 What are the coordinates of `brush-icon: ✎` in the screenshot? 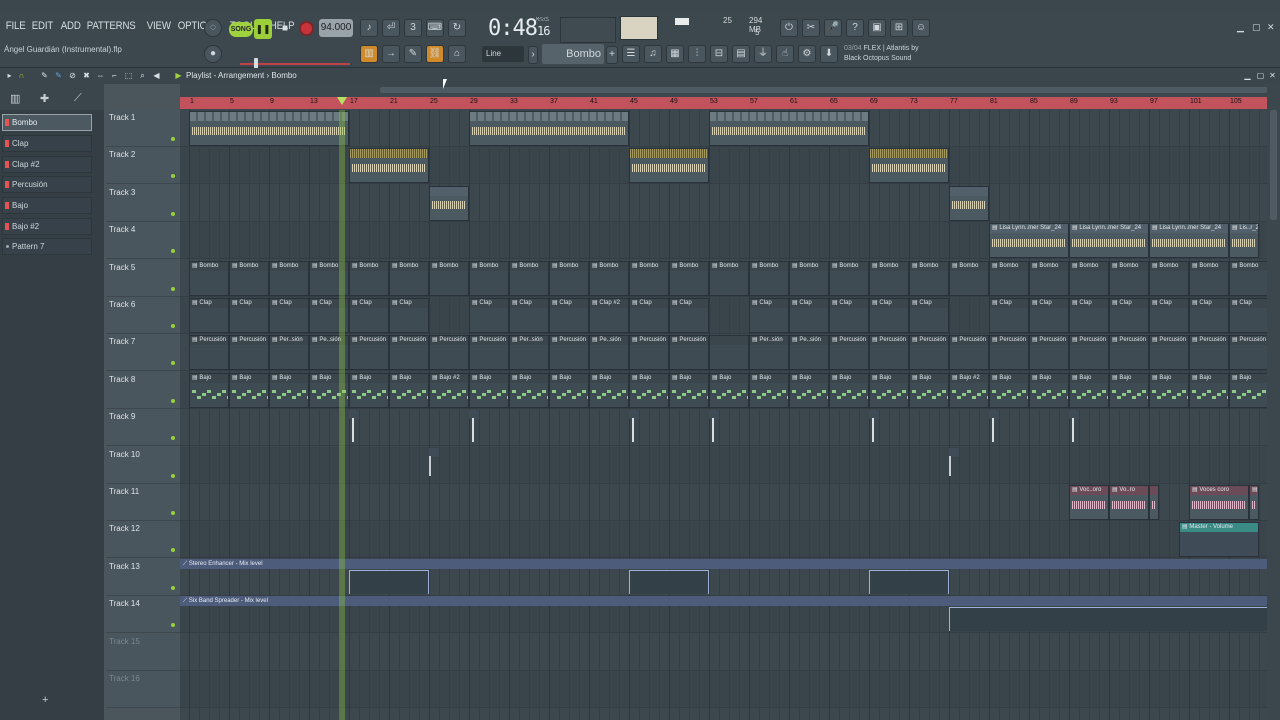 It's located at (413, 54).